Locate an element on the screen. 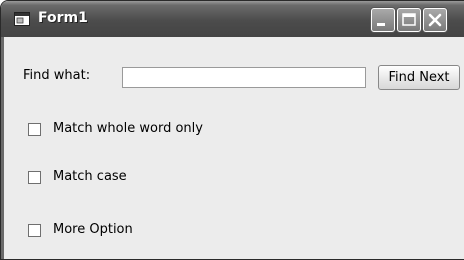  match-whole-word-checkbox is located at coordinates (34, 129).